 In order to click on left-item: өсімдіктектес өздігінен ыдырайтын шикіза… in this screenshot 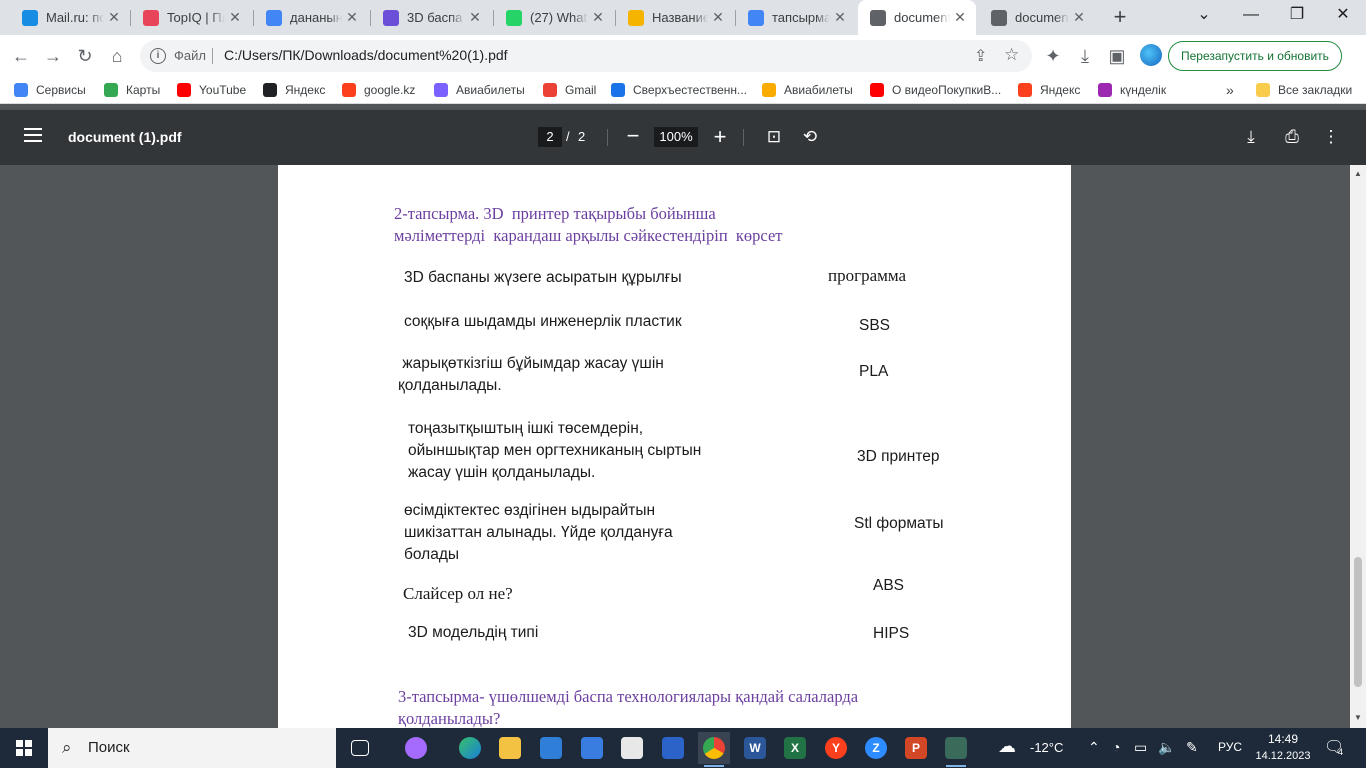, I will do `click(538, 532)`.